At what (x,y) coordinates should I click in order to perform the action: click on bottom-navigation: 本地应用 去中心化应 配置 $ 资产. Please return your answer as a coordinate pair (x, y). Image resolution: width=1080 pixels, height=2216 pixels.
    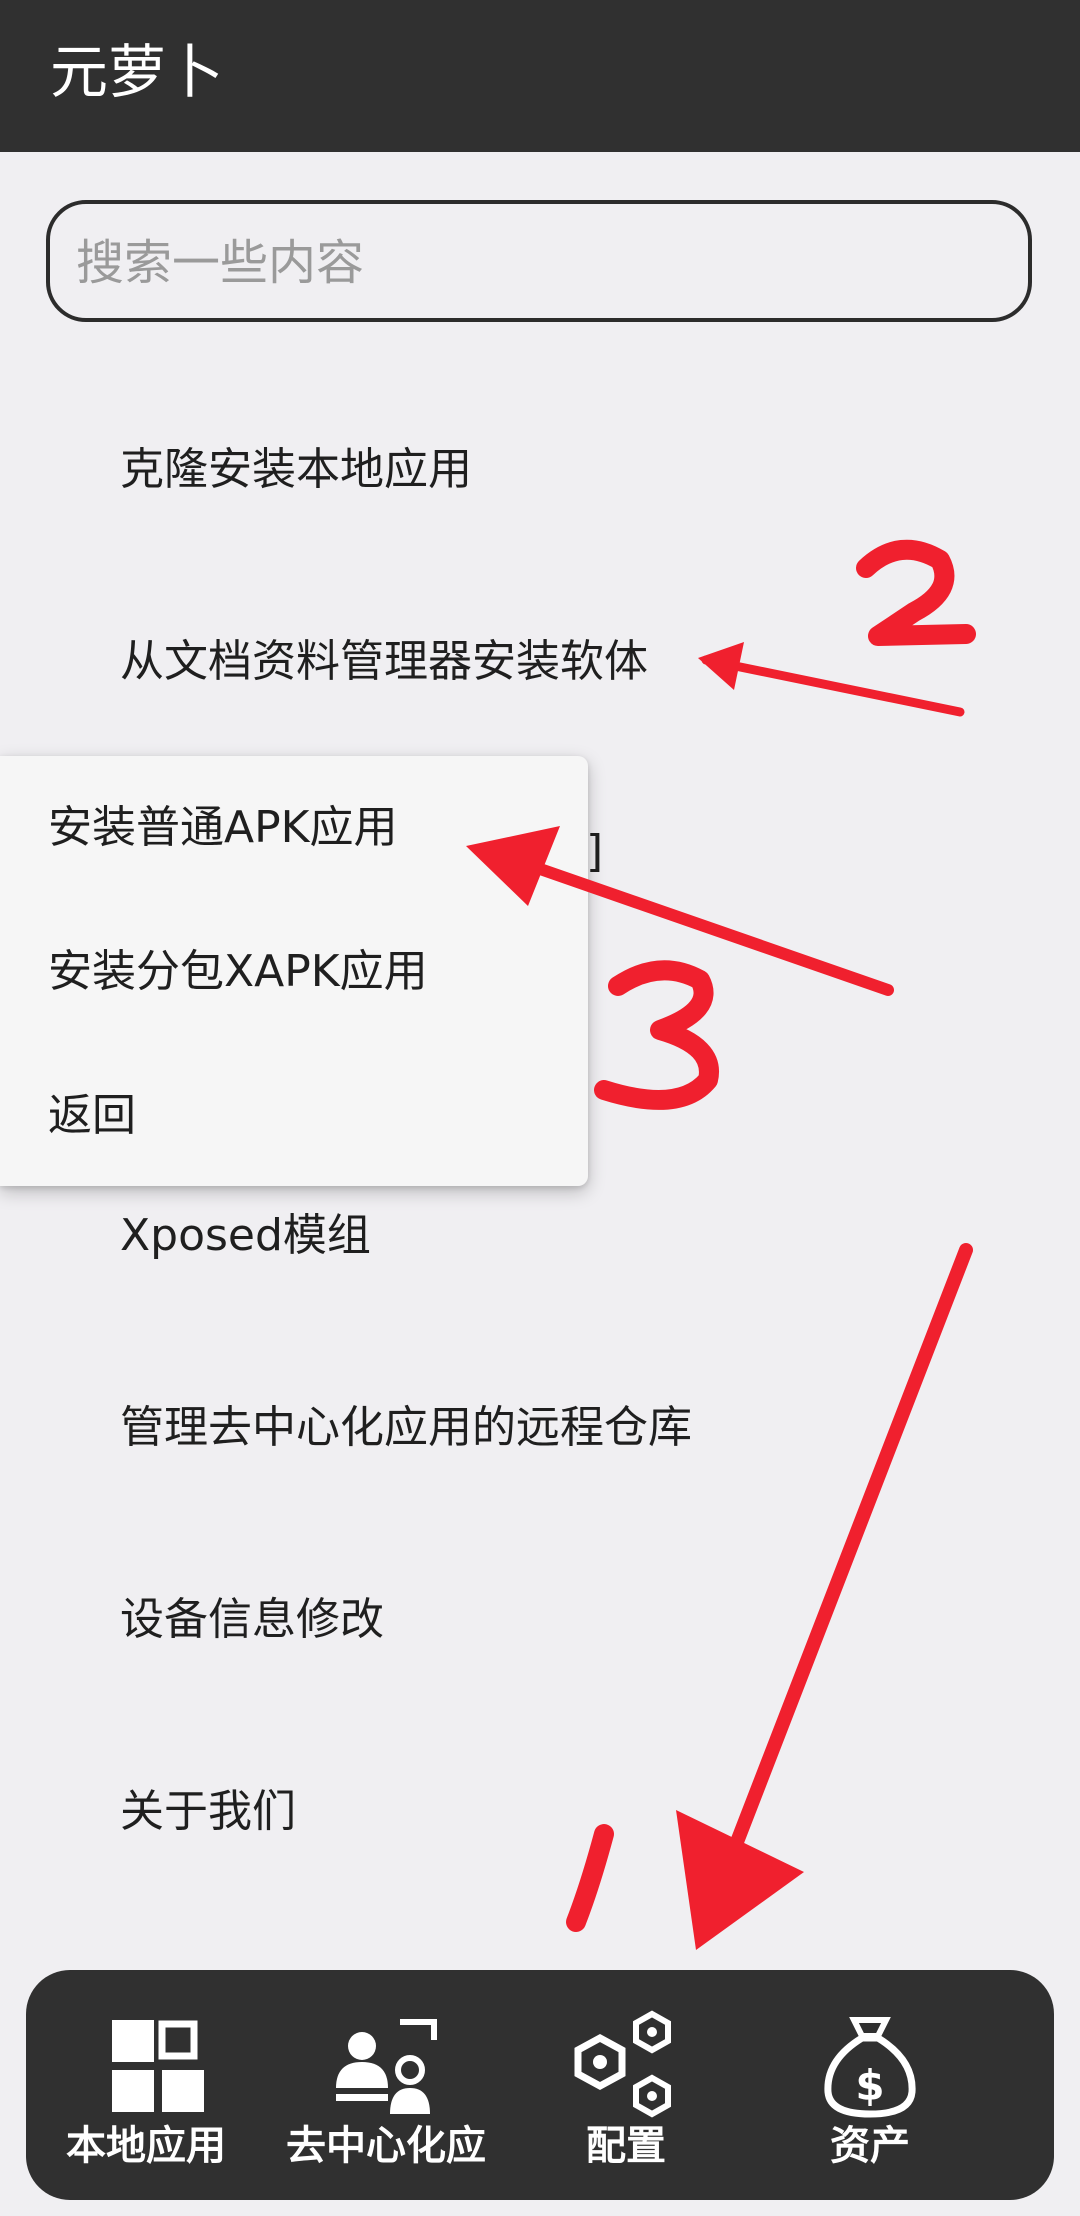
    Looking at the image, I should click on (540, 2085).